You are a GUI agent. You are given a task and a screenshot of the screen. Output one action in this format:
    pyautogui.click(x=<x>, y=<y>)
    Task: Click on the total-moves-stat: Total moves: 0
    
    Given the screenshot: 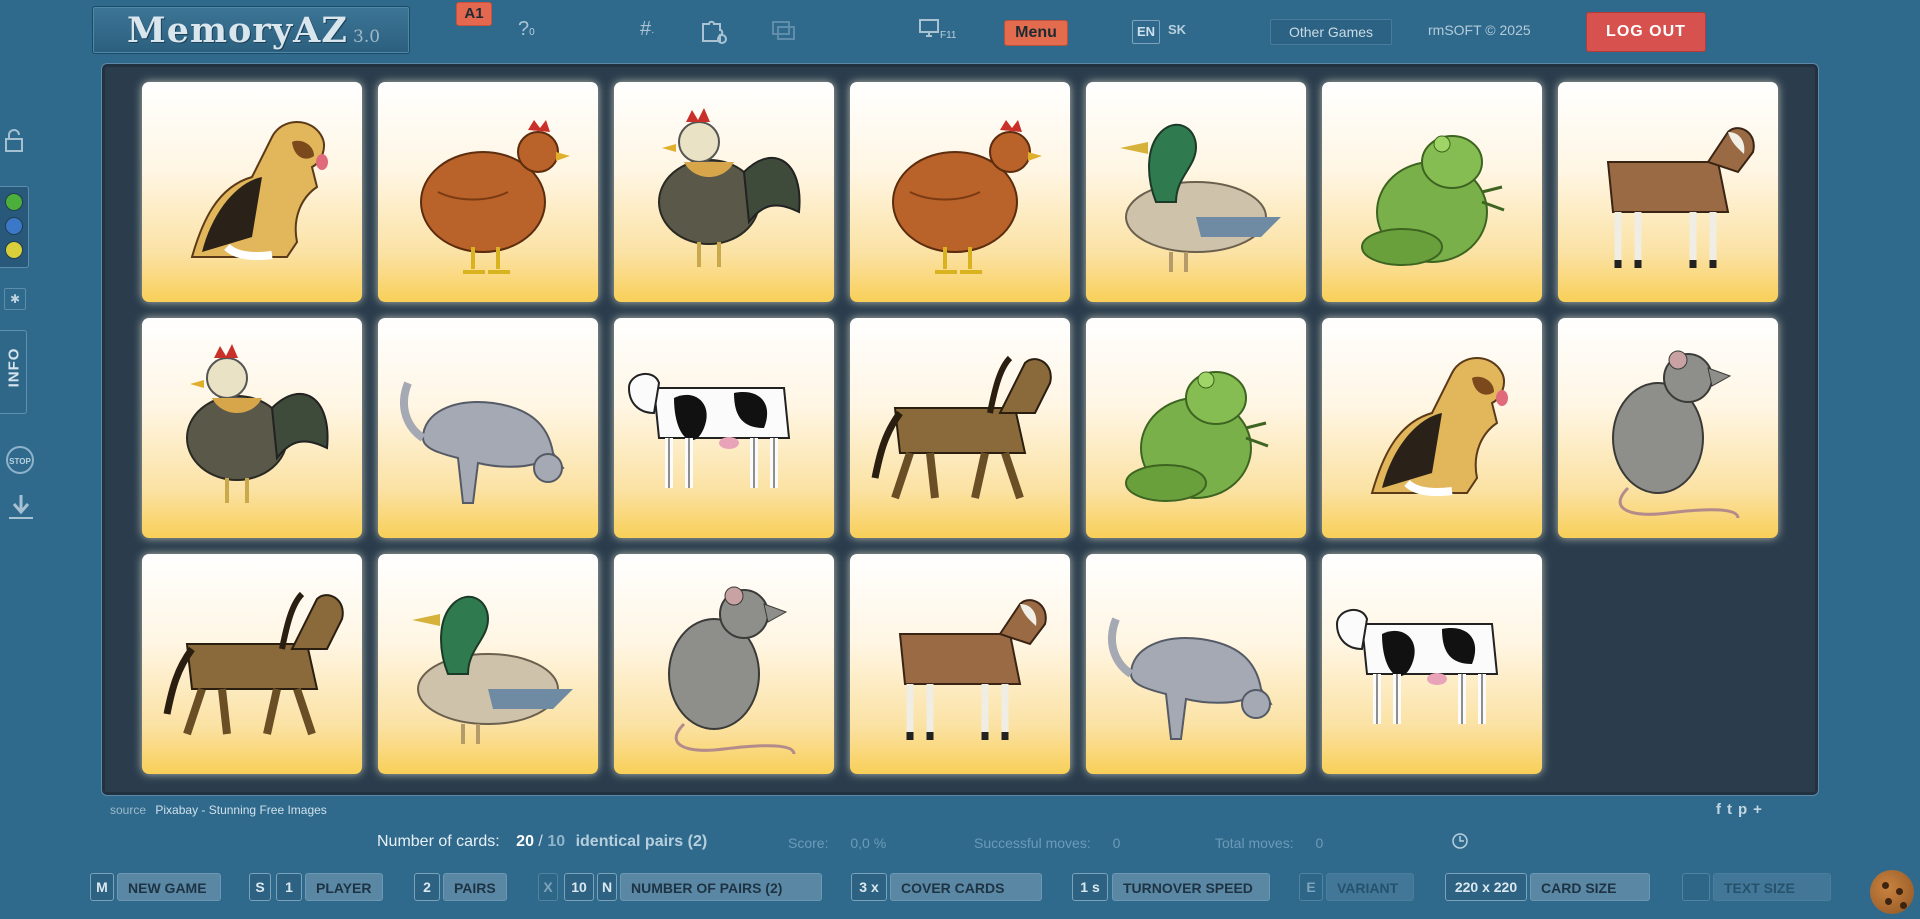 What is the action you would take?
    pyautogui.click(x=1269, y=843)
    